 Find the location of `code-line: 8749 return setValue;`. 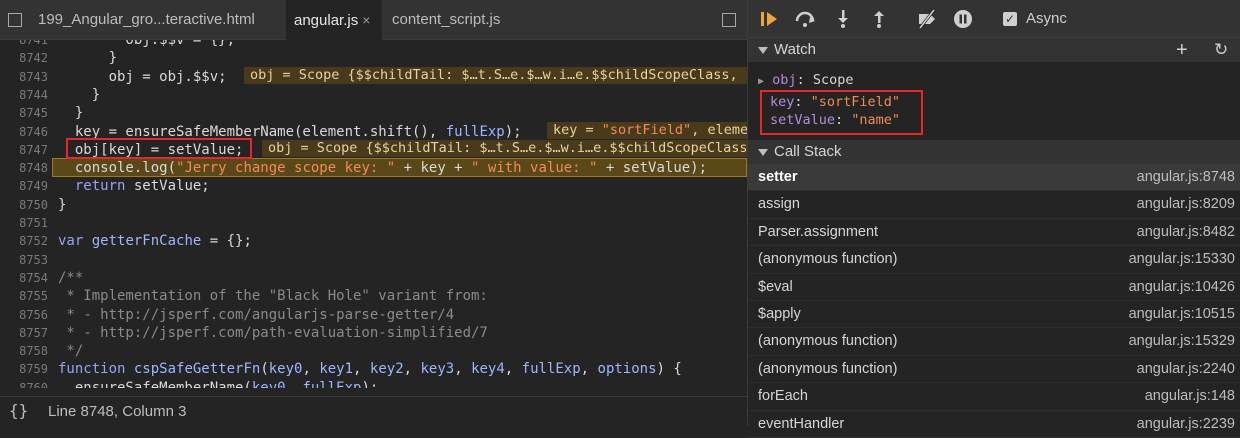

code-line: 8749 return setValue; is located at coordinates (373, 186).